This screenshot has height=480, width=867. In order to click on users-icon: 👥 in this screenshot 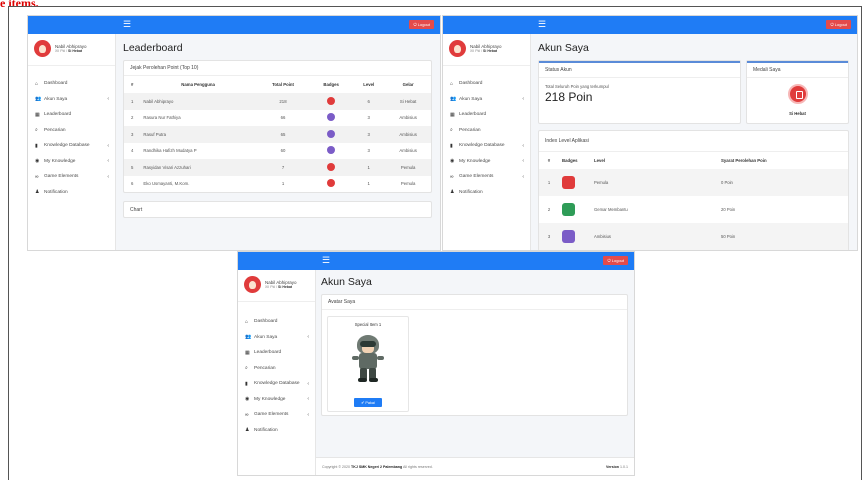, I will do `click(453, 99)`.